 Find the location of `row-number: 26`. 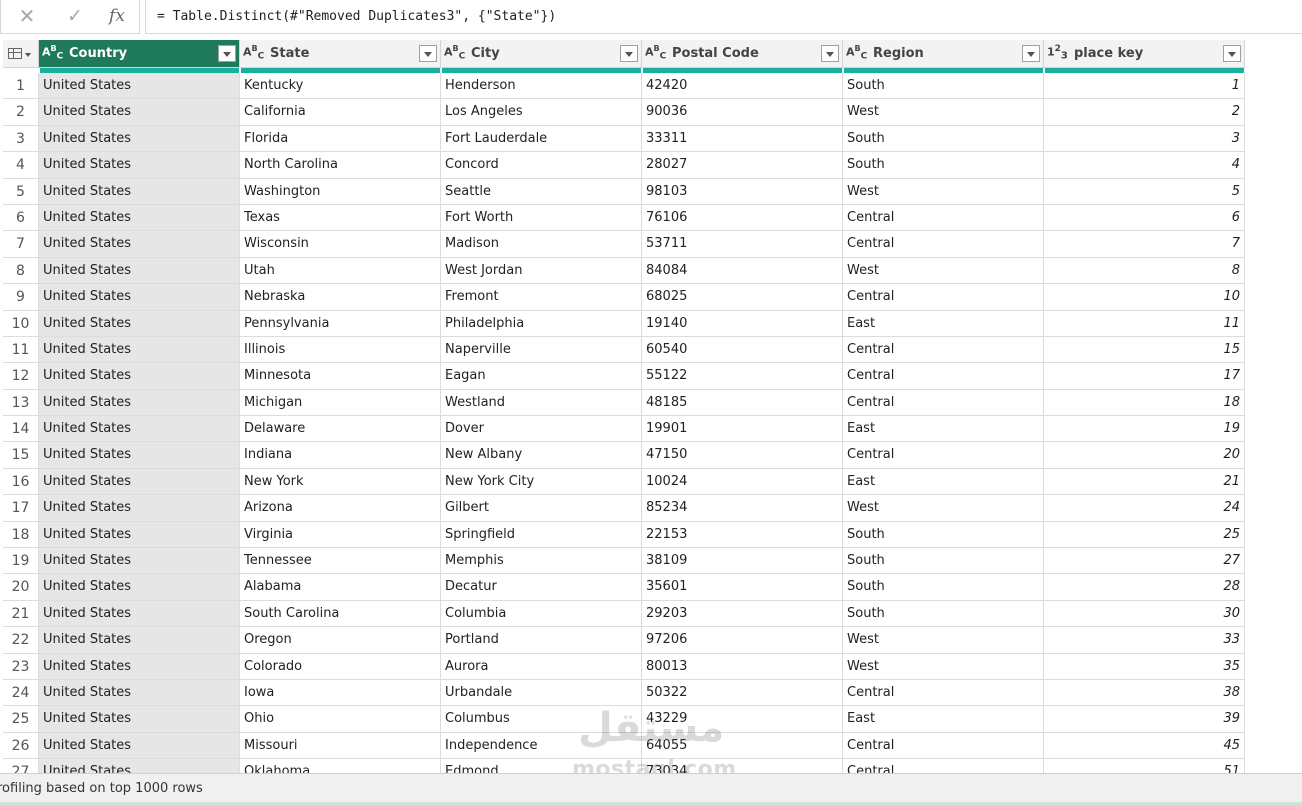

row-number: 26 is located at coordinates (21, 746).